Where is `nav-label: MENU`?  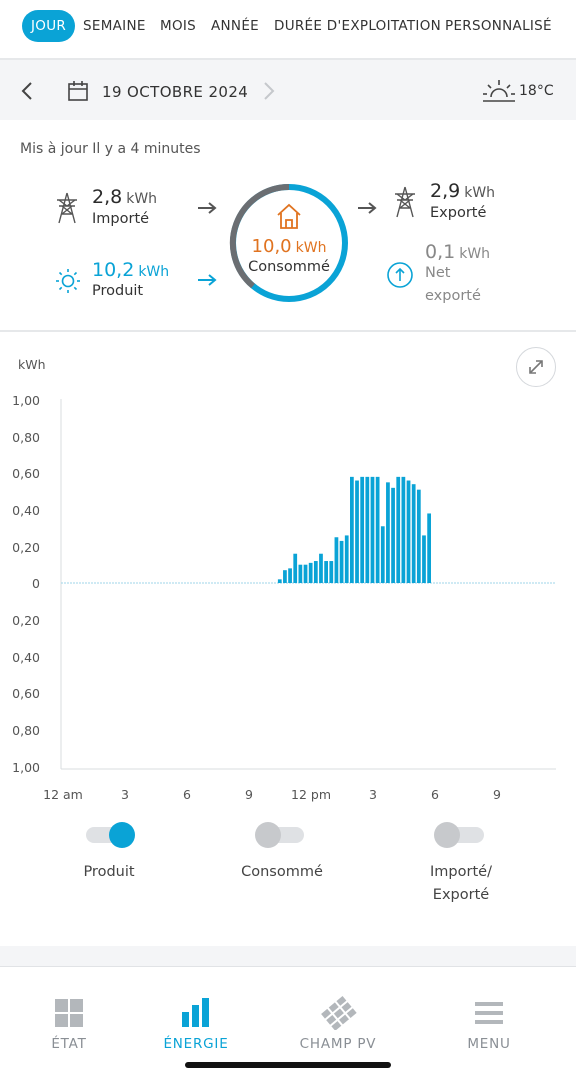
nav-label: MENU is located at coordinates (489, 1044).